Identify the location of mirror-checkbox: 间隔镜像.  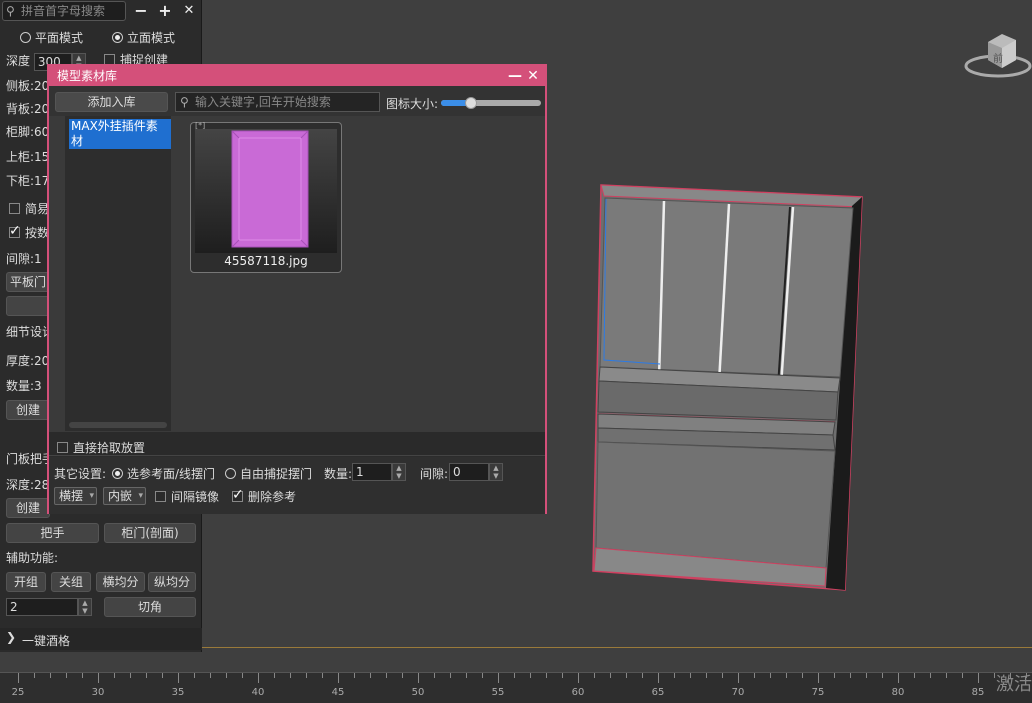
(187, 496).